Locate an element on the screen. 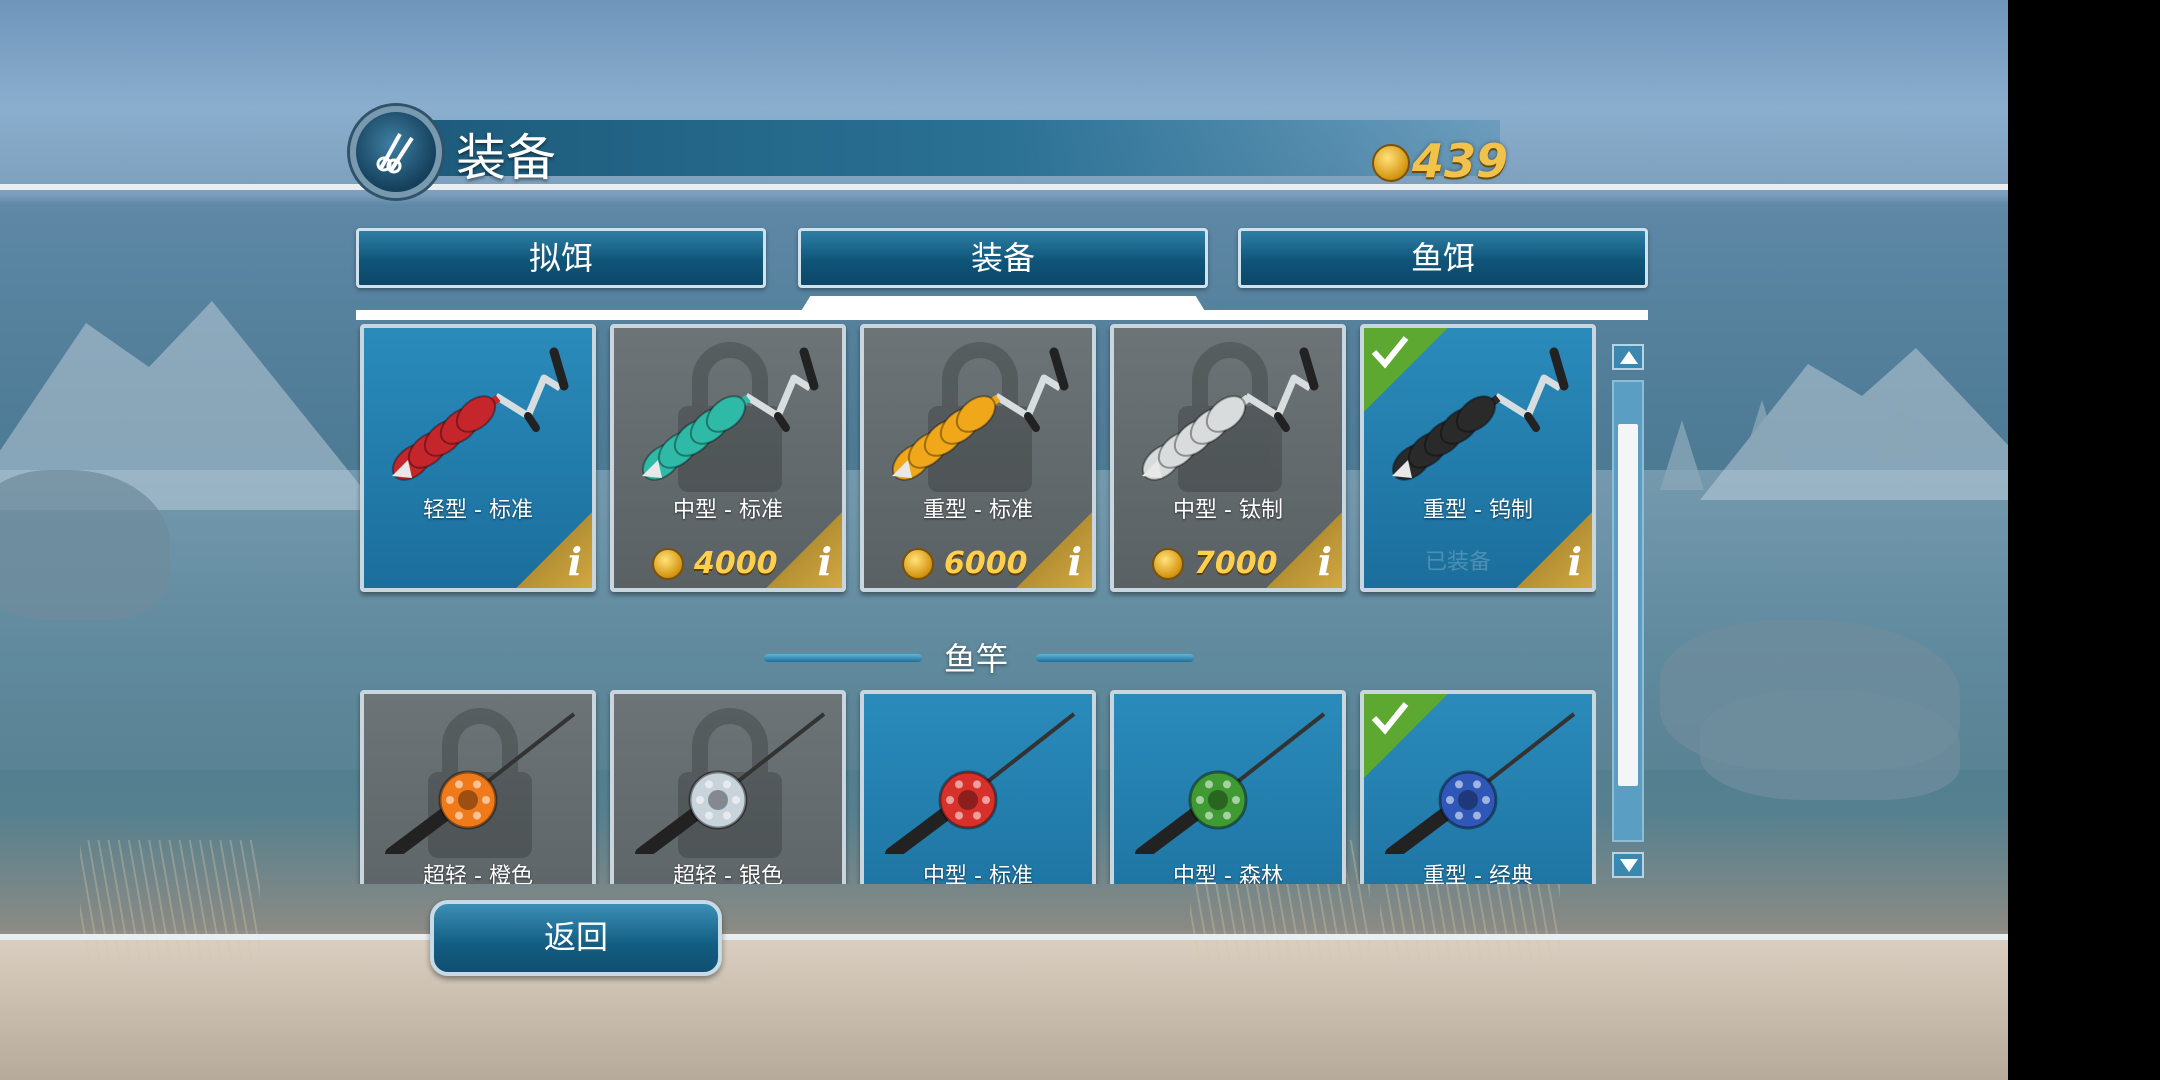 Image resolution: width=2160 pixels, height=1080 pixels. rod-card-medium-forest: 中型 - 森林 is located at coordinates (1228, 787).